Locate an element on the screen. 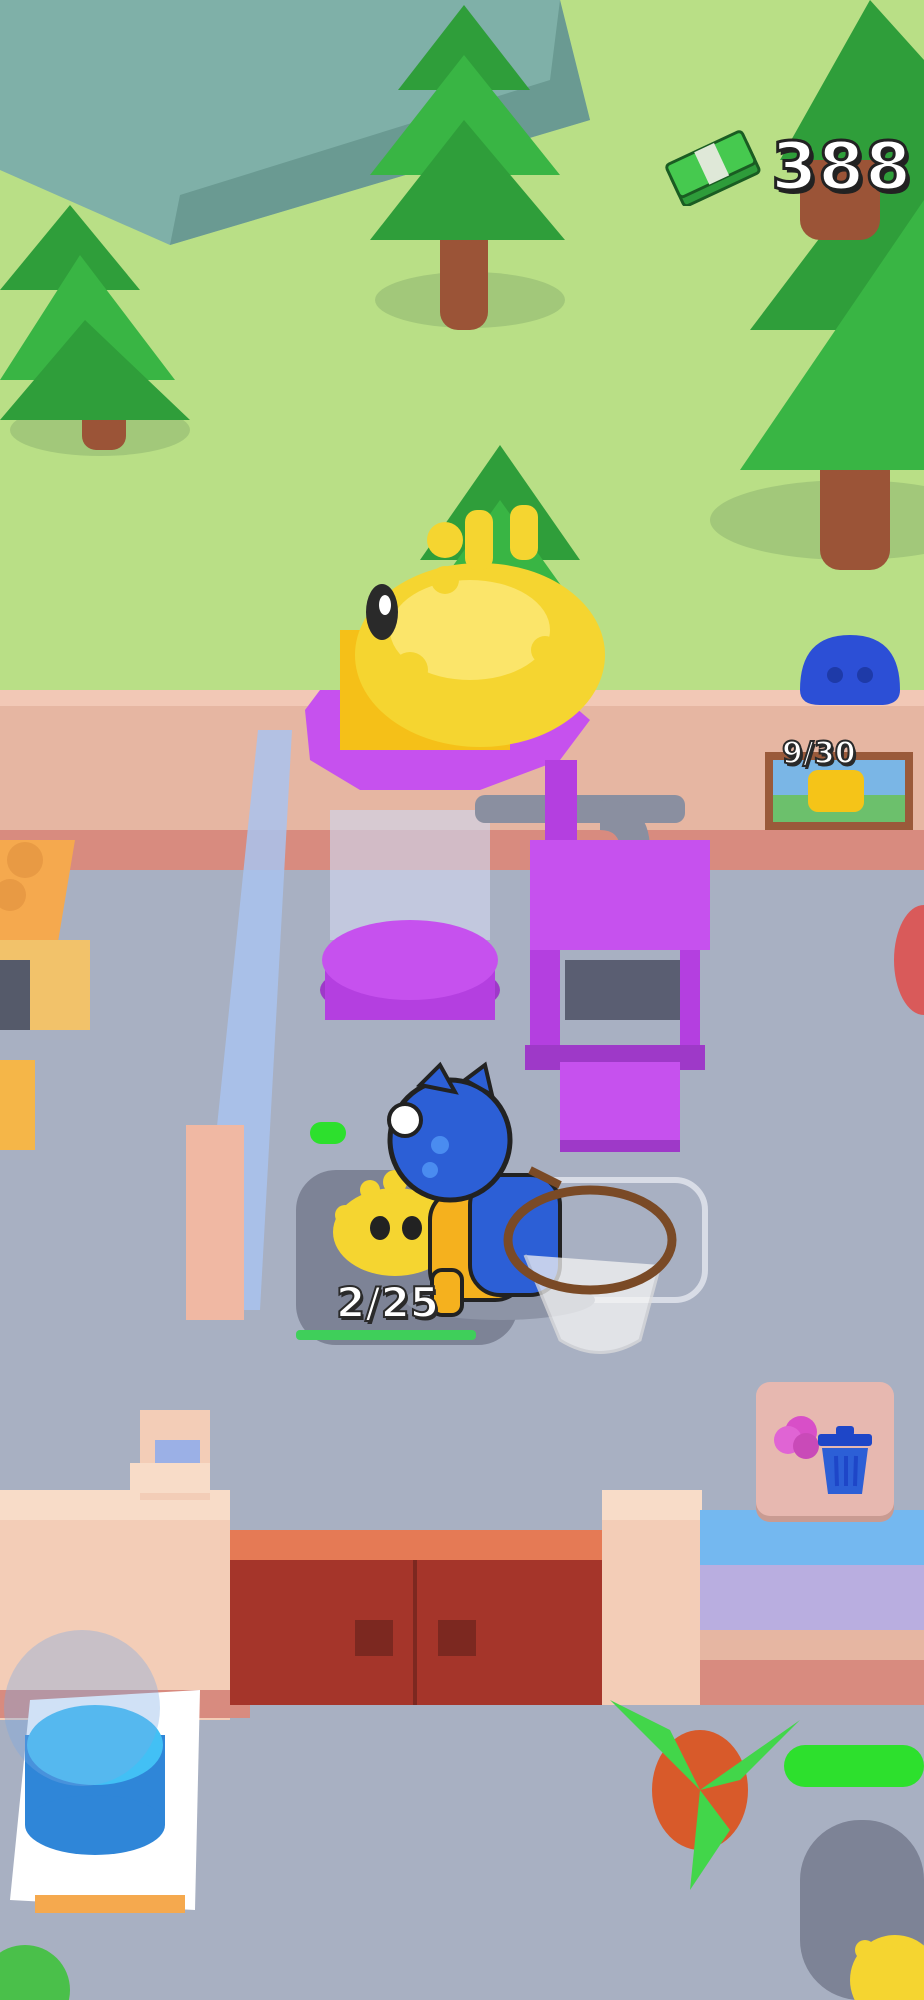  joystick-knob is located at coordinates (82, 1708).